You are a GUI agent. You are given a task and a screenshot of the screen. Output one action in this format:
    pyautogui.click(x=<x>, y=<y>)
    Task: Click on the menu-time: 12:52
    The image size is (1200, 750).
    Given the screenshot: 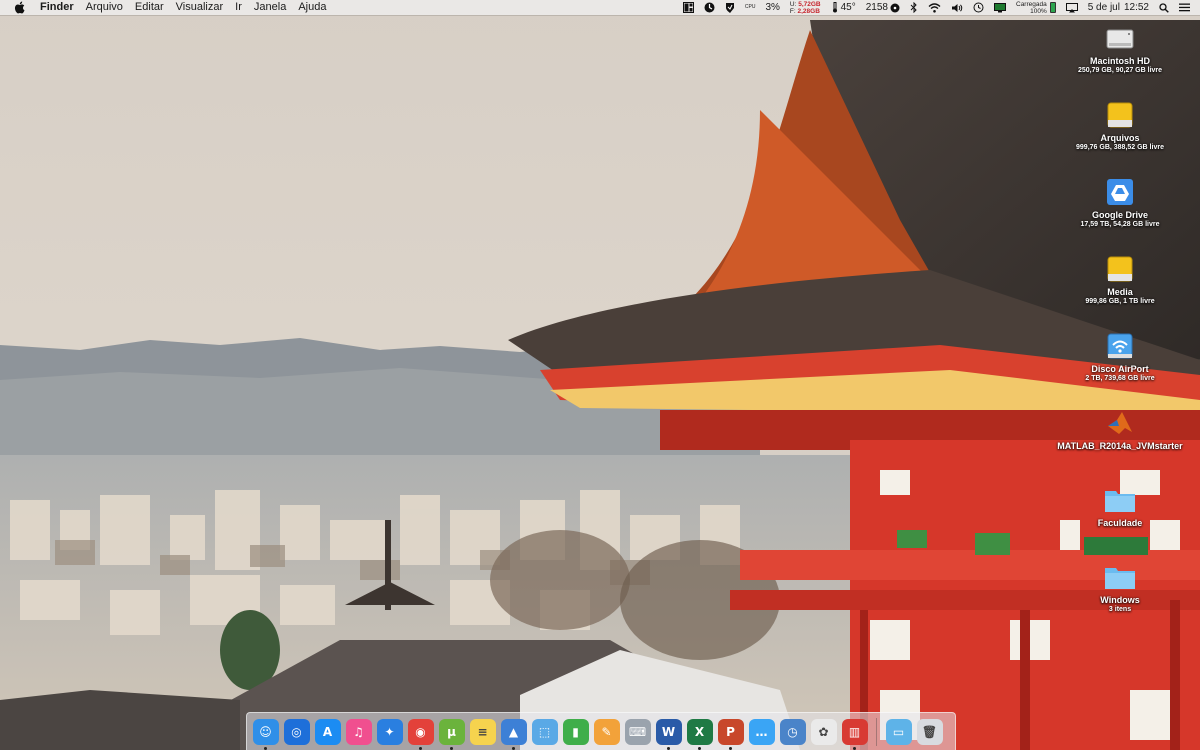 What is the action you would take?
    pyautogui.click(x=1136, y=7)
    